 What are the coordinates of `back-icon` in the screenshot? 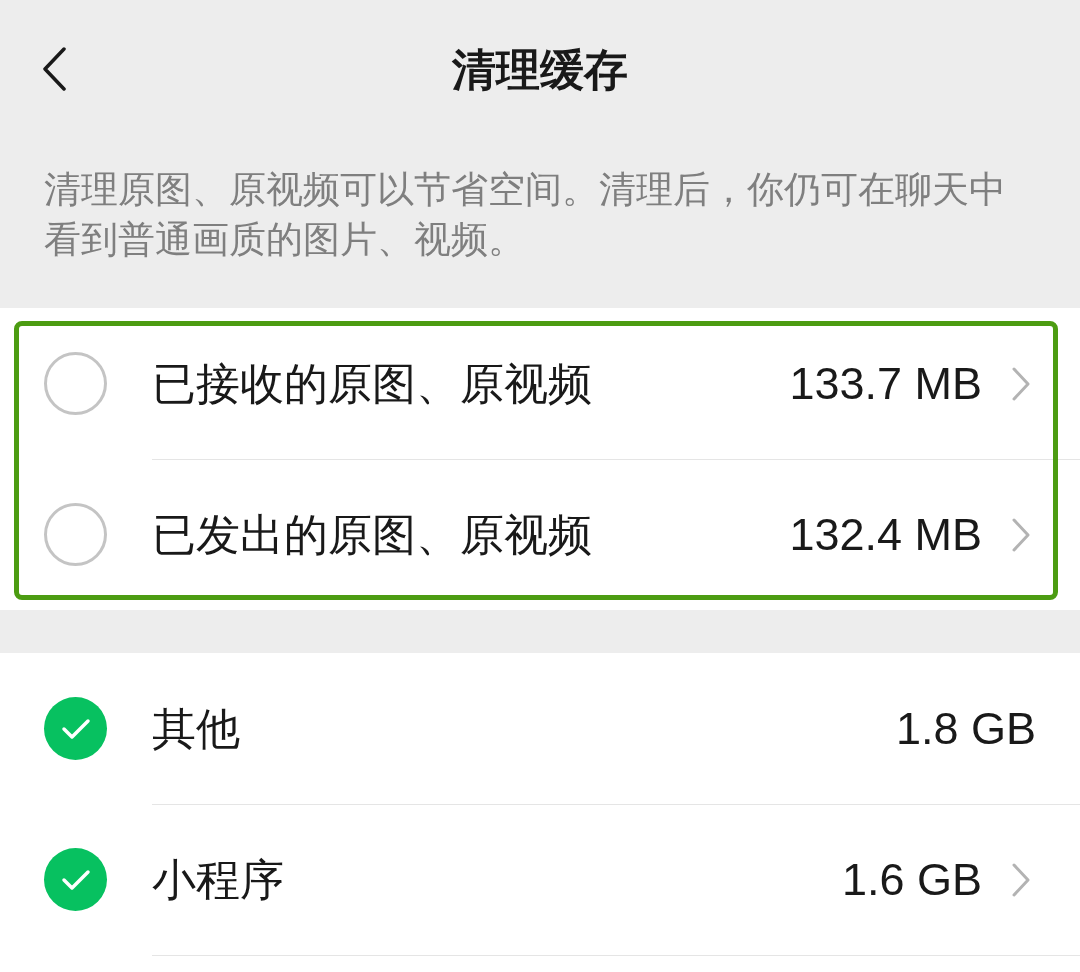 It's located at (54, 69).